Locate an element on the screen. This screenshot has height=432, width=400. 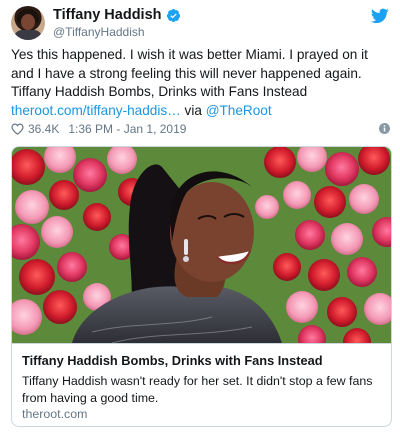
like-count: 36.4K is located at coordinates (43, 129).